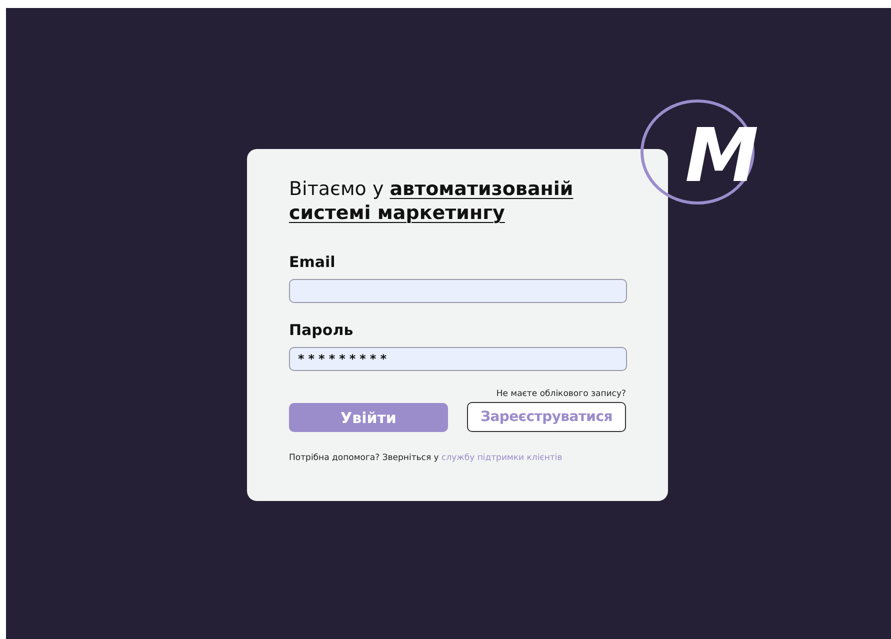 The width and height of the screenshot is (891, 639). What do you see at coordinates (458, 359) in the screenshot?
I see `password-field: *********` at bounding box center [458, 359].